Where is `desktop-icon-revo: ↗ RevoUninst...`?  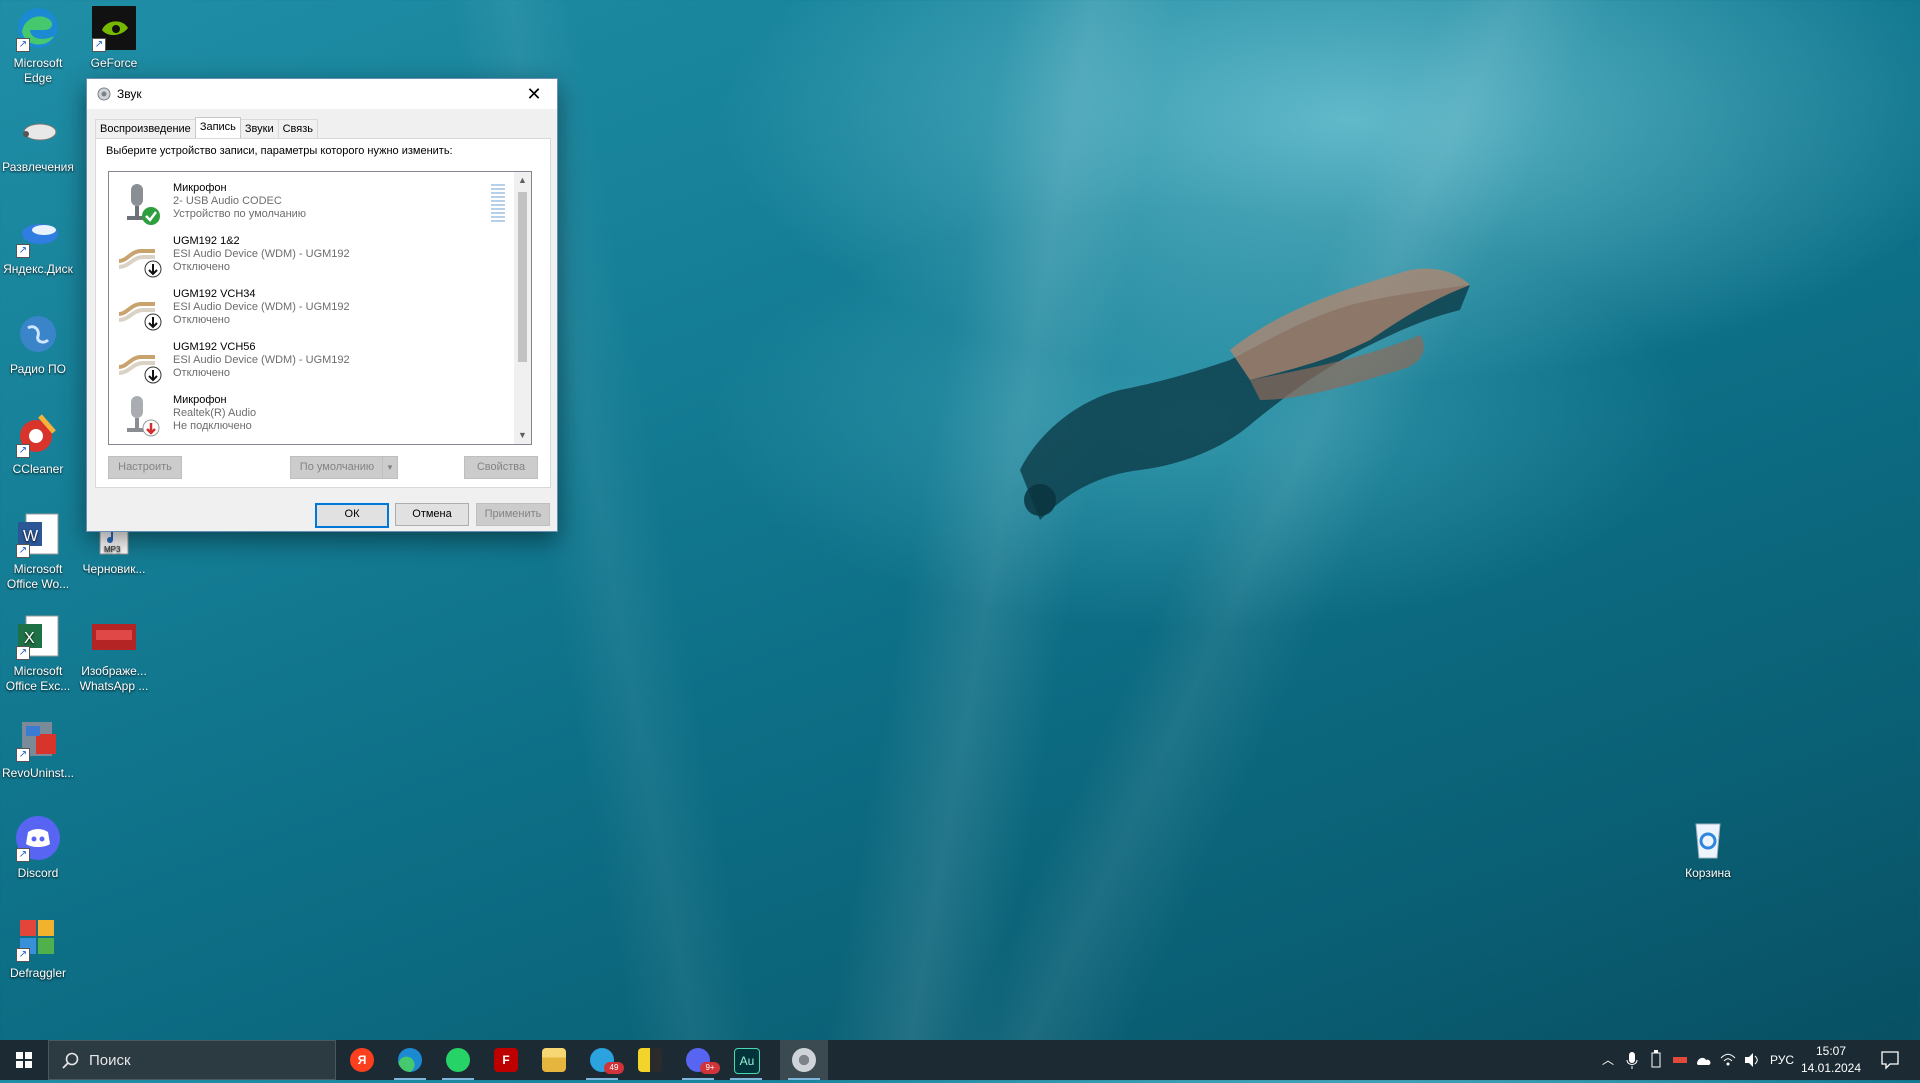 desktop-icon-revo: ↗ RevoUninst... is located at coordinates (38, 747).